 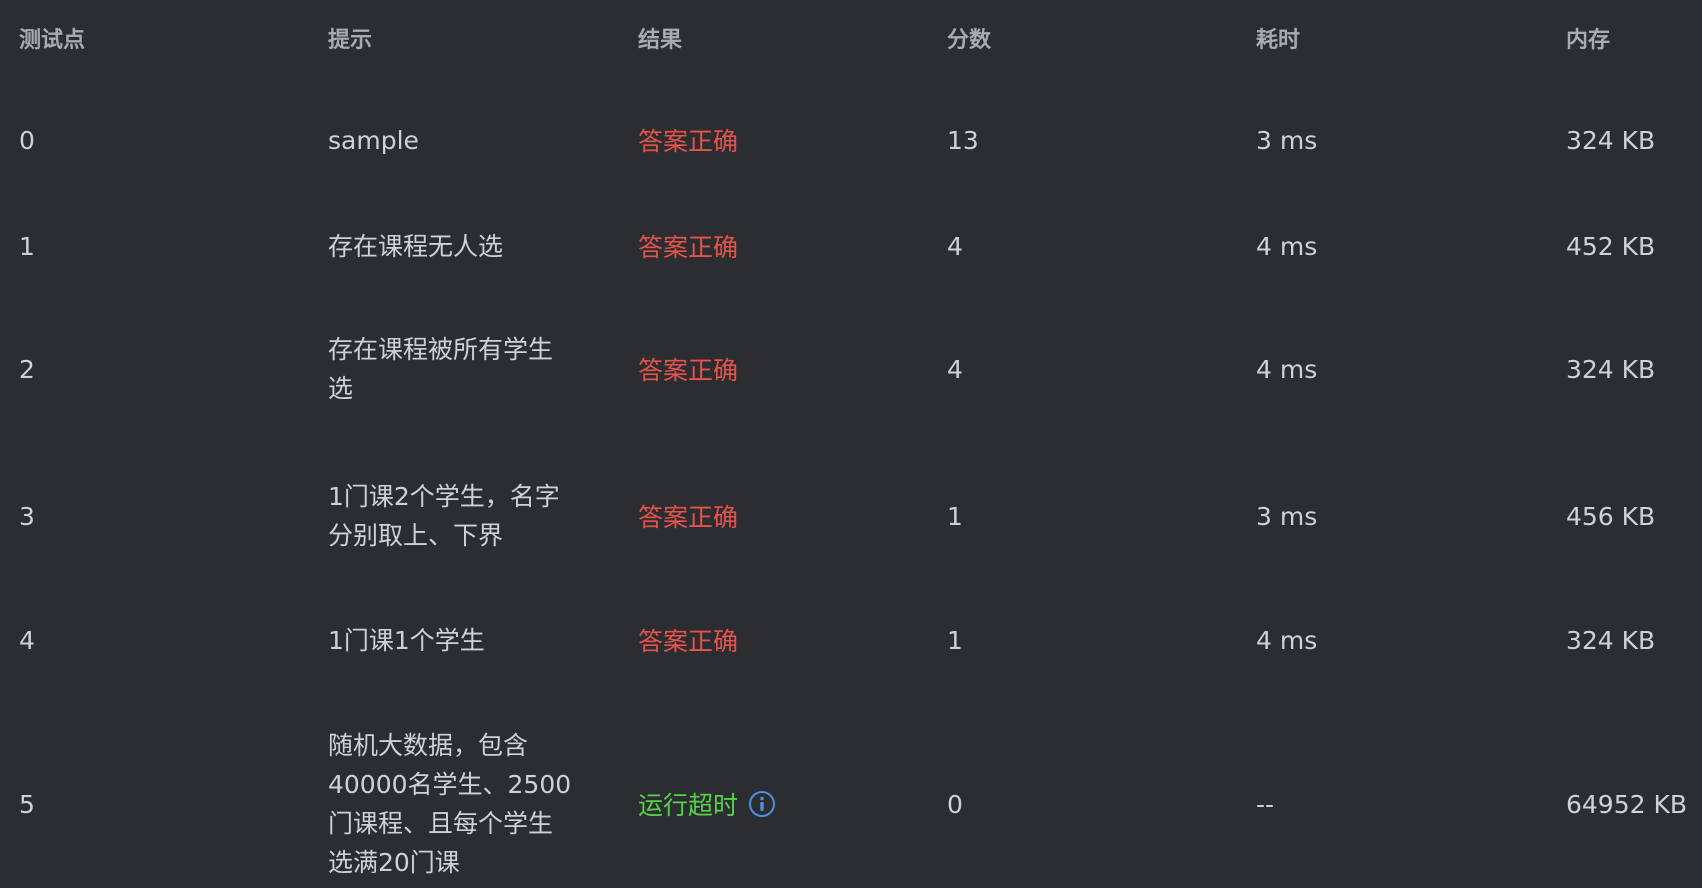 I want to click on test-point-id: 0, so click(x=27, y=140).